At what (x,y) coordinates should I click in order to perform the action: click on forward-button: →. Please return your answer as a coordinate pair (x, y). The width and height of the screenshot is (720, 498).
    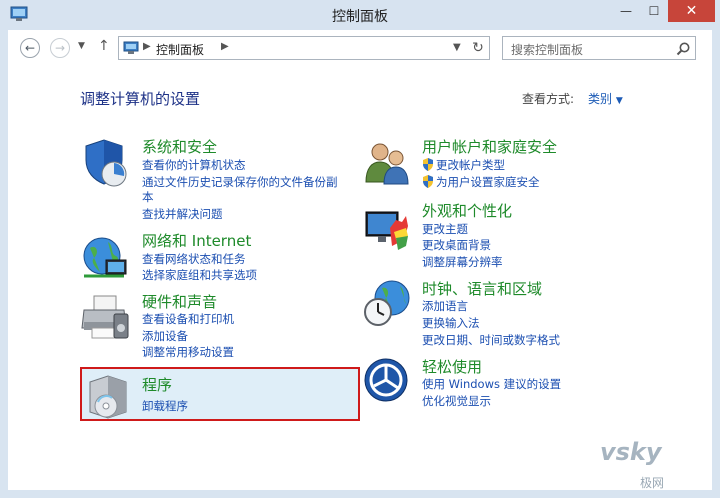
    Looking at the image, I should click on (60, 48).